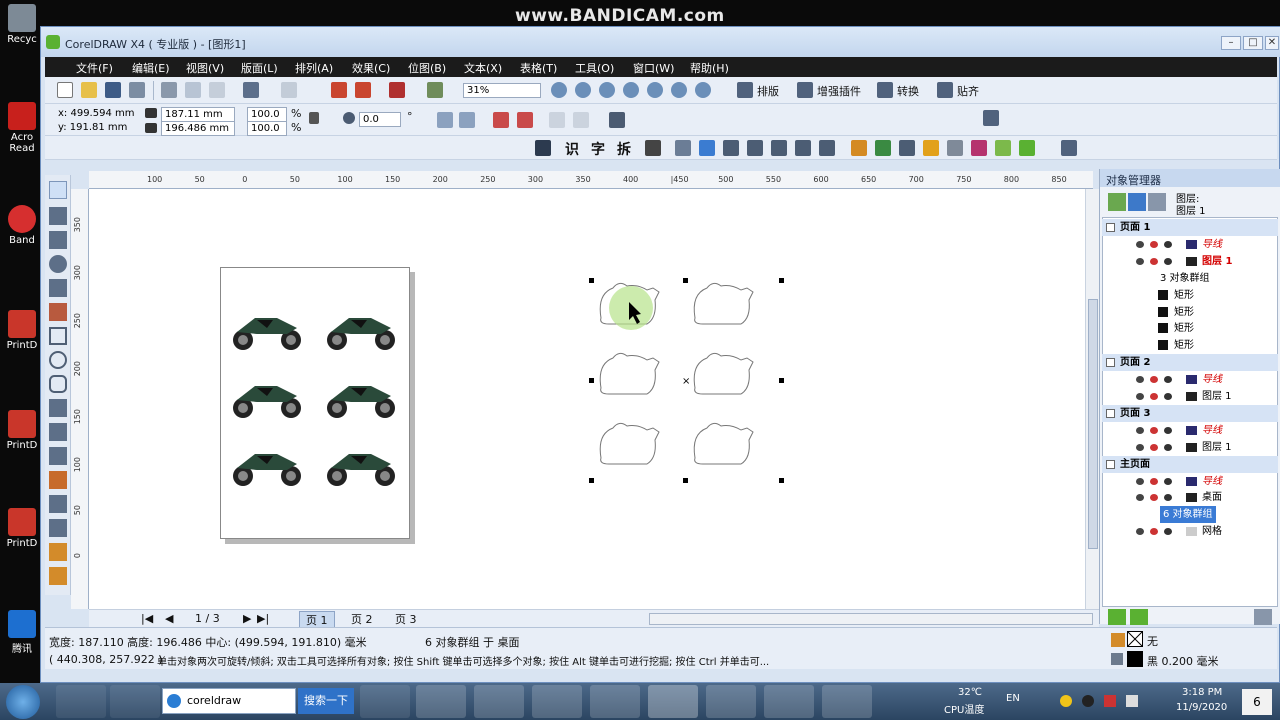  I want to click on redo-icon, so click(289, 90).